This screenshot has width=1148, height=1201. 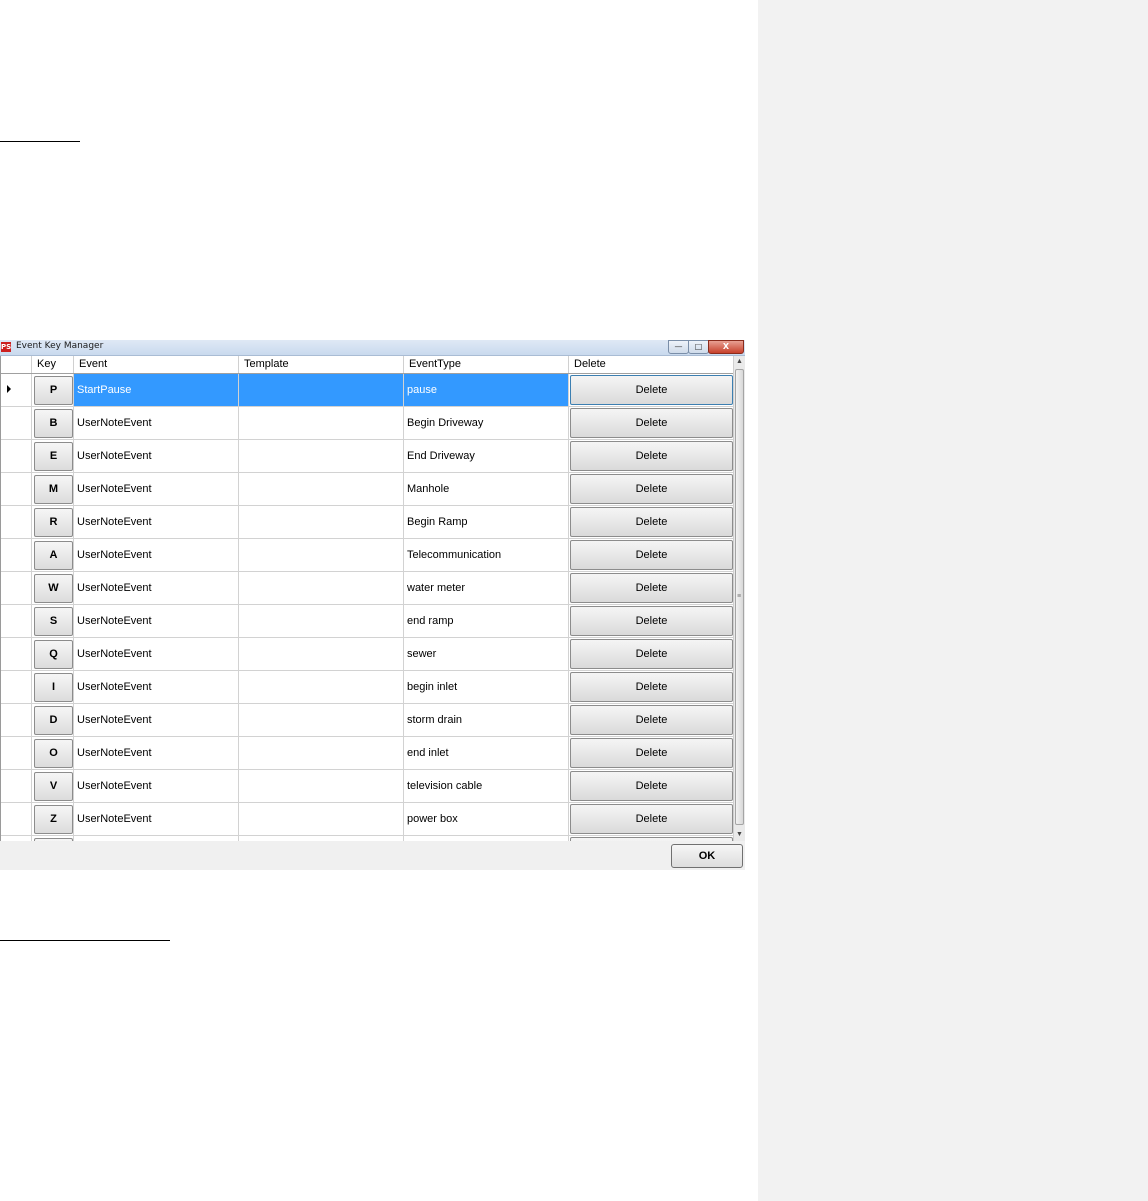 What do you see at coordinates (53, 819) in the screenshot?
I see `key-button: Z` at bounding box center [53, 819].